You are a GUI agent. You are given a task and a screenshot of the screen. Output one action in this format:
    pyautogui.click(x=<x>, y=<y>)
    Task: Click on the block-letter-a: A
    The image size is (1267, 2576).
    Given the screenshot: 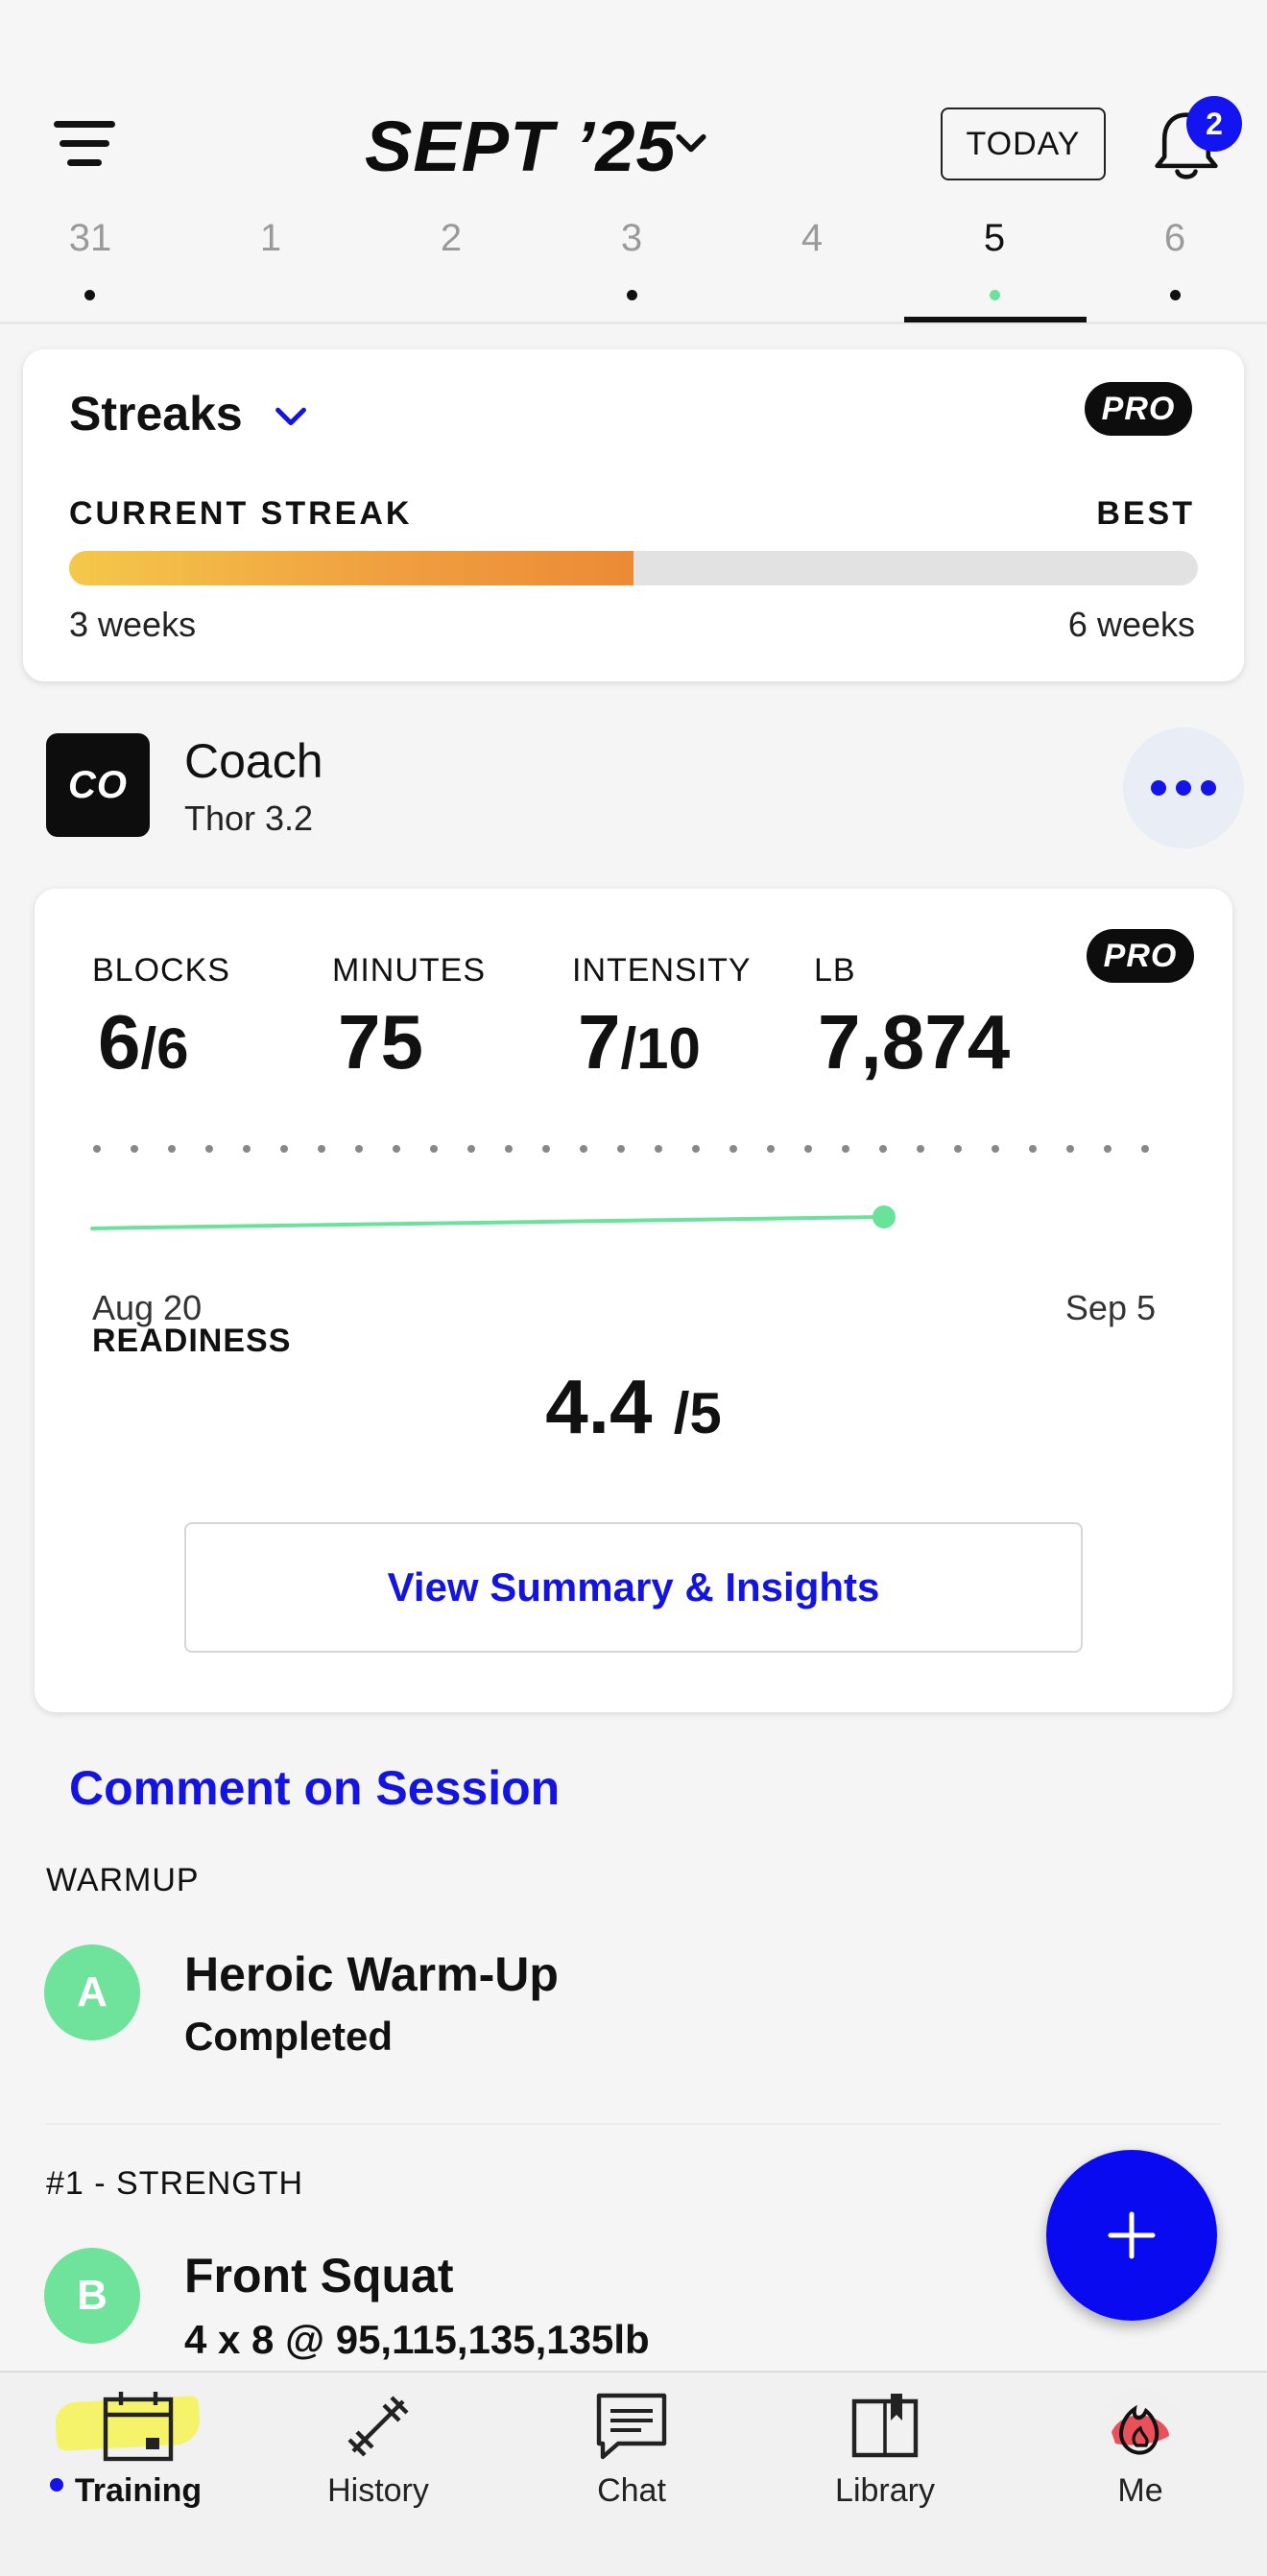 What is the action you would take?
    pyautogui.click(x=92, y=1992)
    